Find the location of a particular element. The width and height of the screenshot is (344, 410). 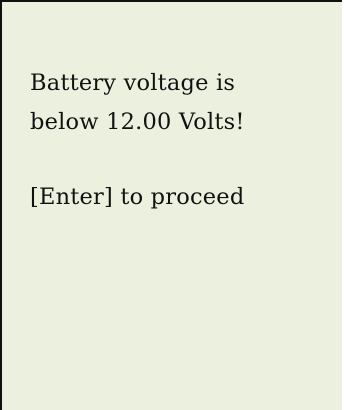

enter-to-proceed-prompt: [Enter] to proceed is located at coordinates (137, 197).